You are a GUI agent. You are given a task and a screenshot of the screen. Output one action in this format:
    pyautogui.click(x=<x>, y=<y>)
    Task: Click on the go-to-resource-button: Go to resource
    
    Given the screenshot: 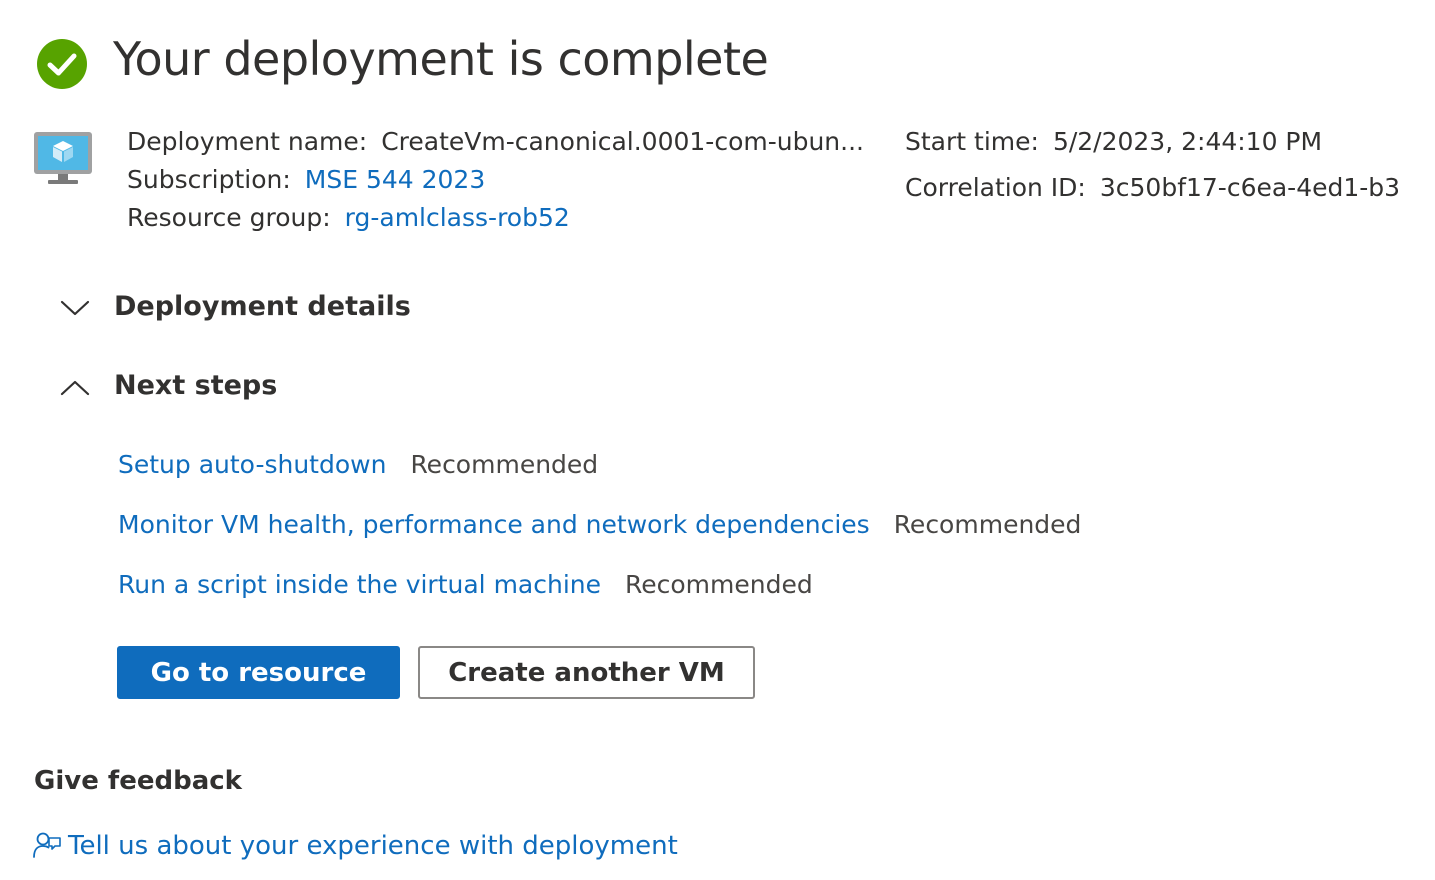 What is the action you would take?
    pyautogui.click(x=258, y=672)
    